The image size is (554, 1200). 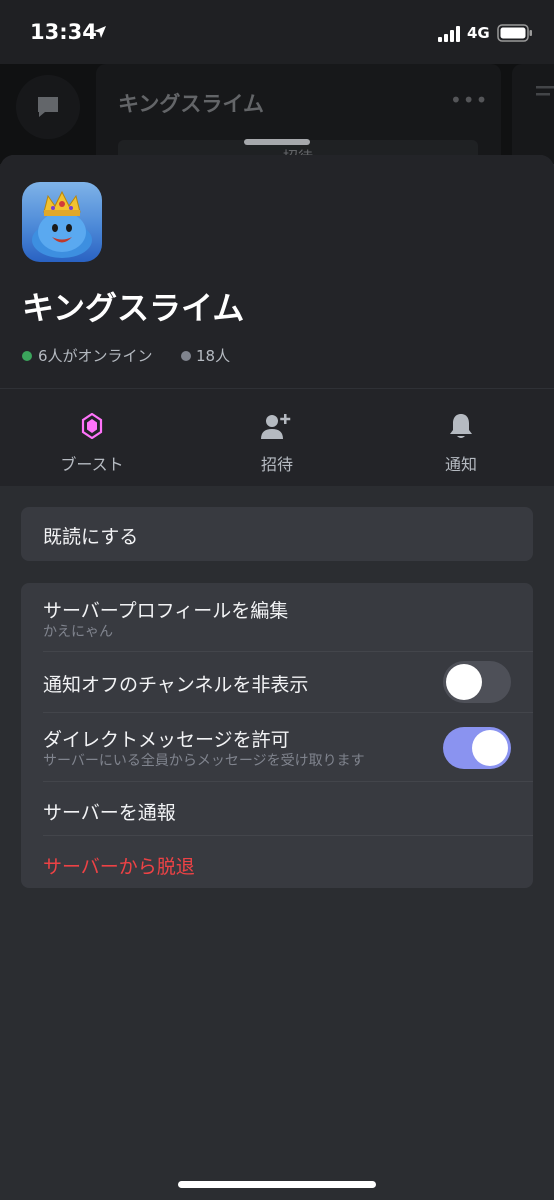 I want to click on home-indicator, so click(x=277, y=1184).